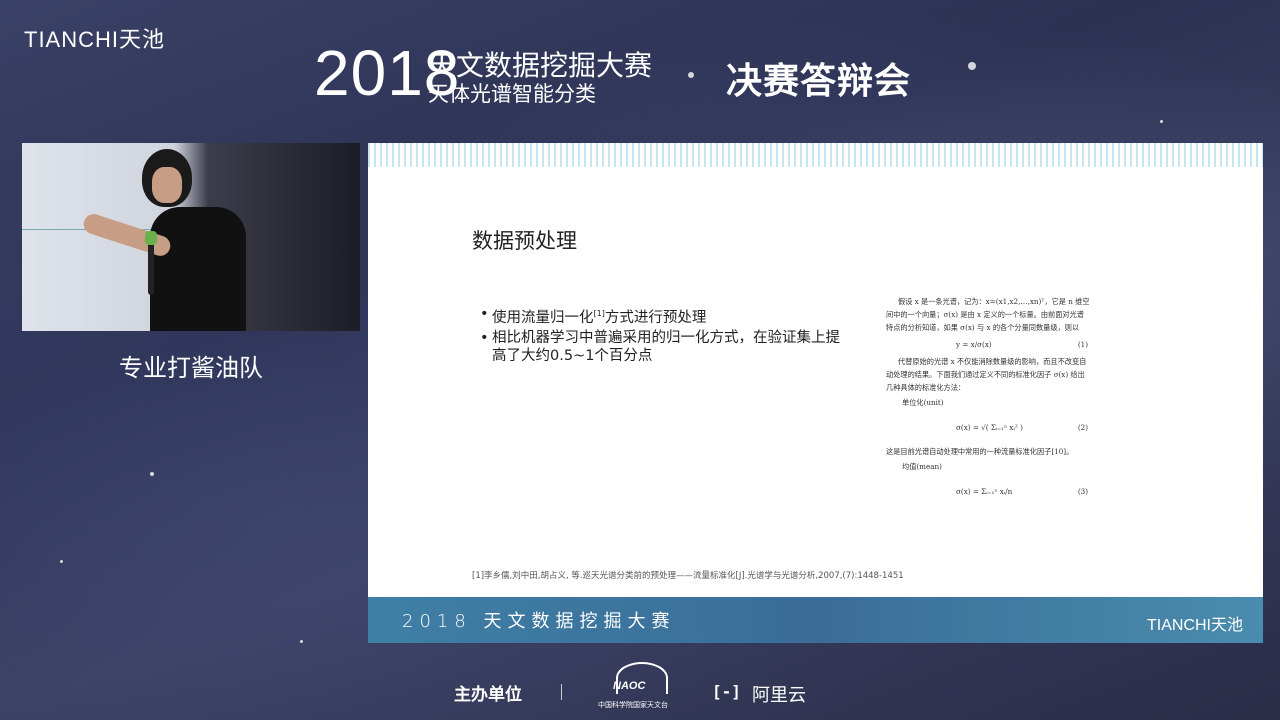 This screenshot has width=1280, height=720. What do you see at coordinates (198, 269) in the screenshot?
I see `speaker-body` at bounding box center [198, 269].